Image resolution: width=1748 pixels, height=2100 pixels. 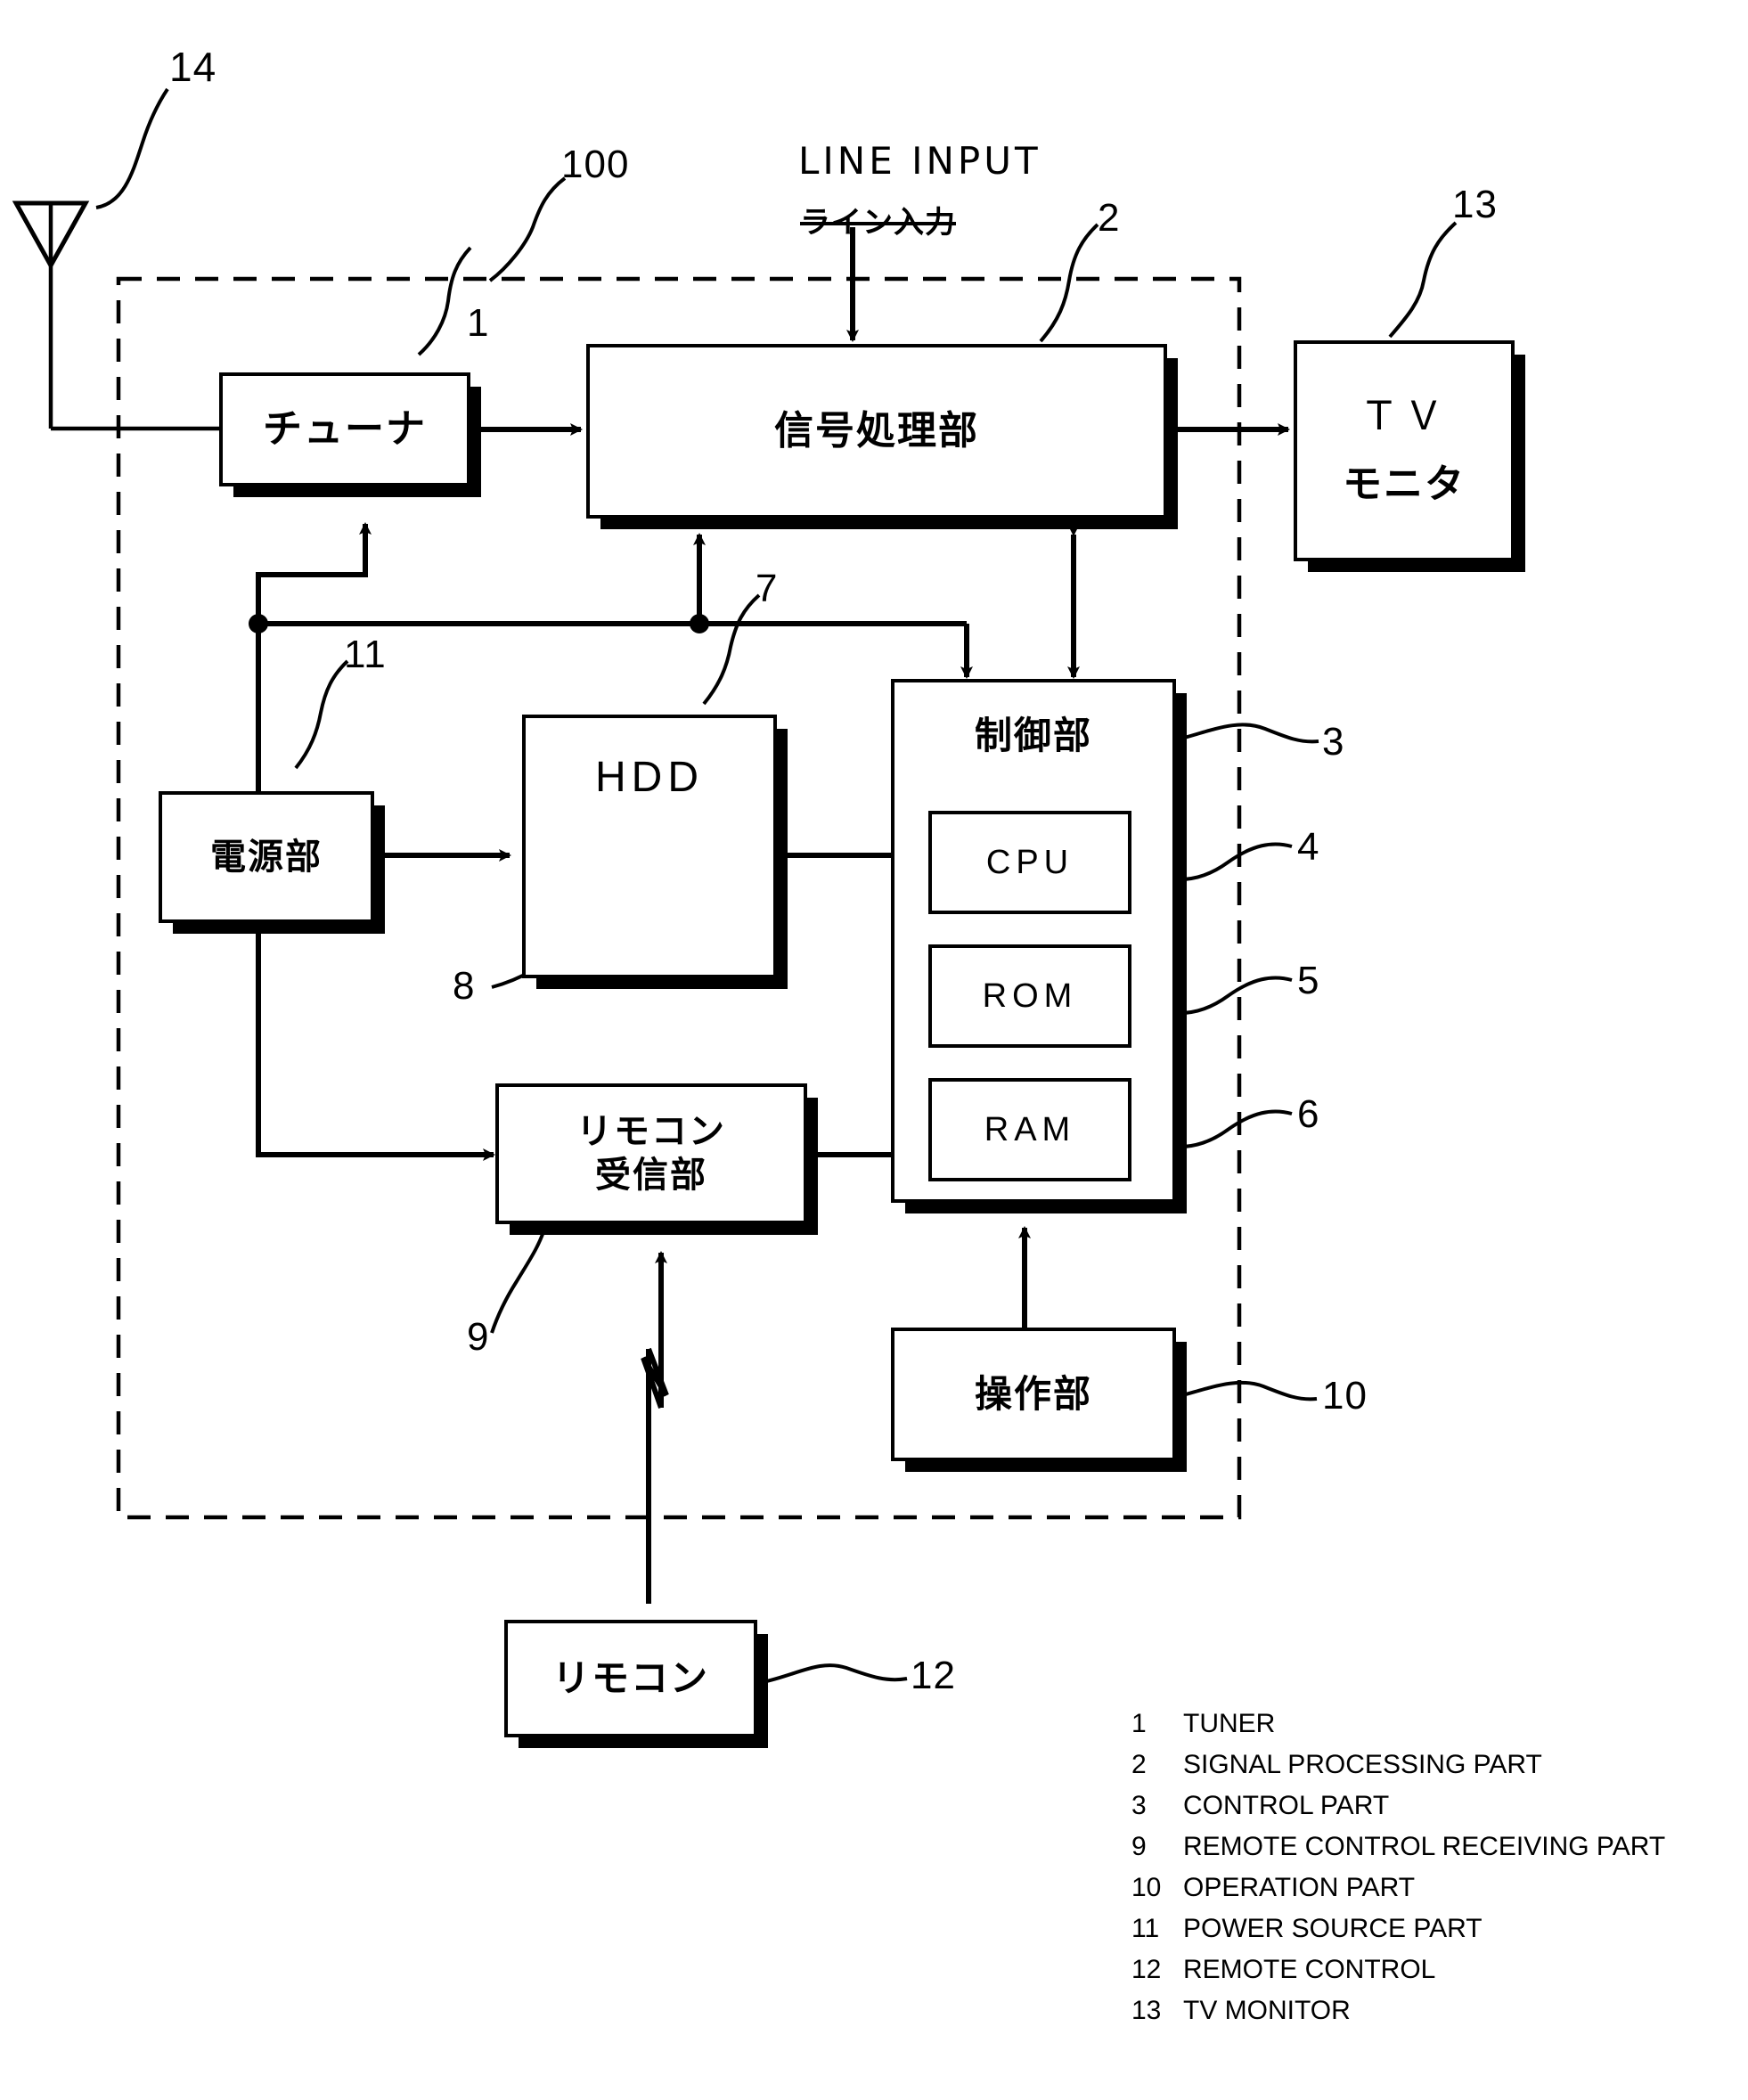 I want to click on block-rom: ROM, so click(x=1029, y=996).